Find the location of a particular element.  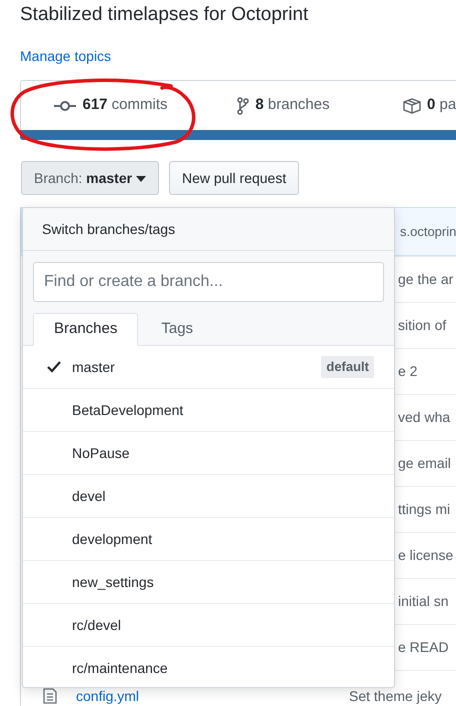

packages-count-link: 0 pa is located at coordinates (441, 105).